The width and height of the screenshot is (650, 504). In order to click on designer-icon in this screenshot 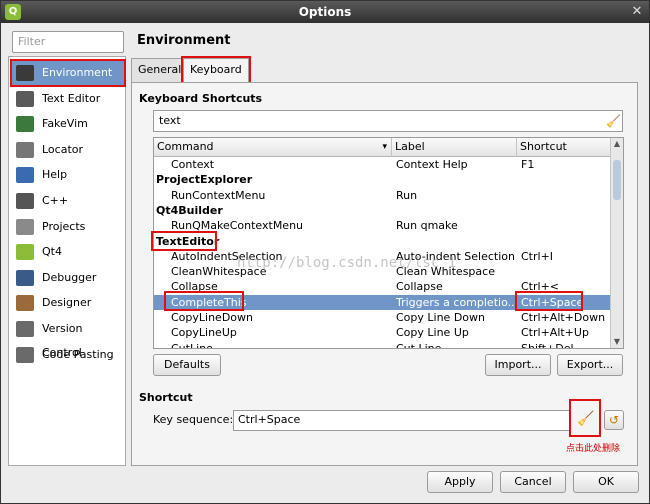, I will do `click(25, 303)`.